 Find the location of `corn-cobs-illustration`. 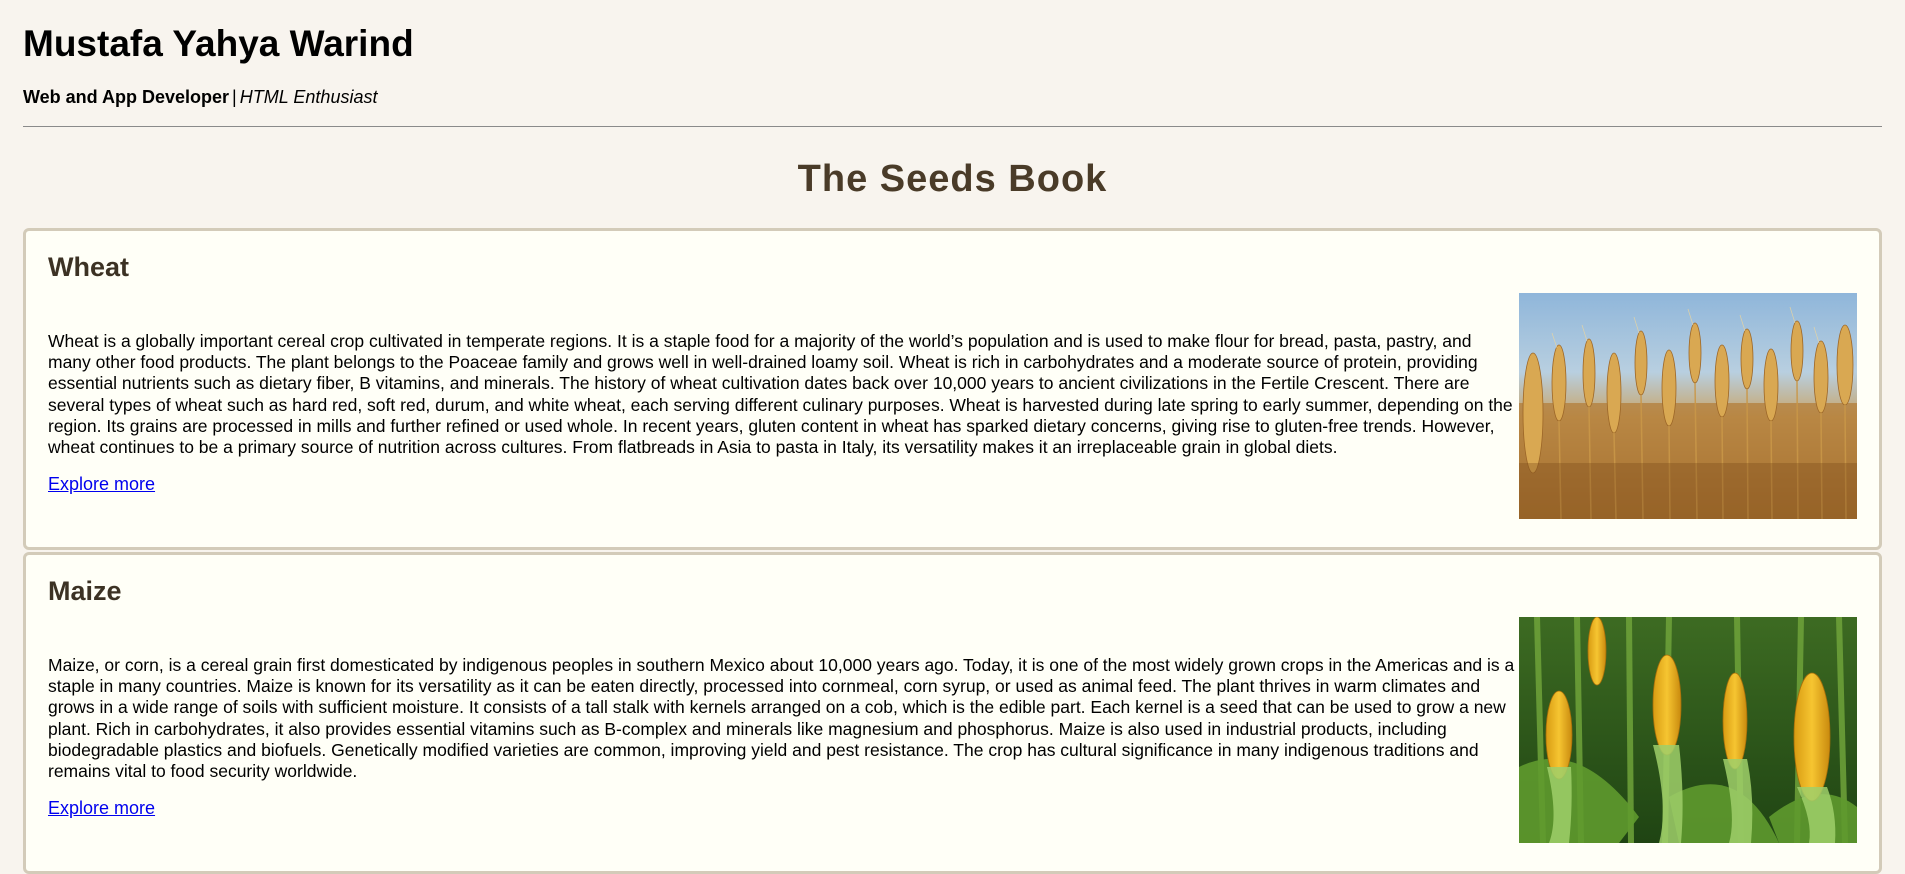

corn-cobs-illustration is located at coordinates (1688, 730).